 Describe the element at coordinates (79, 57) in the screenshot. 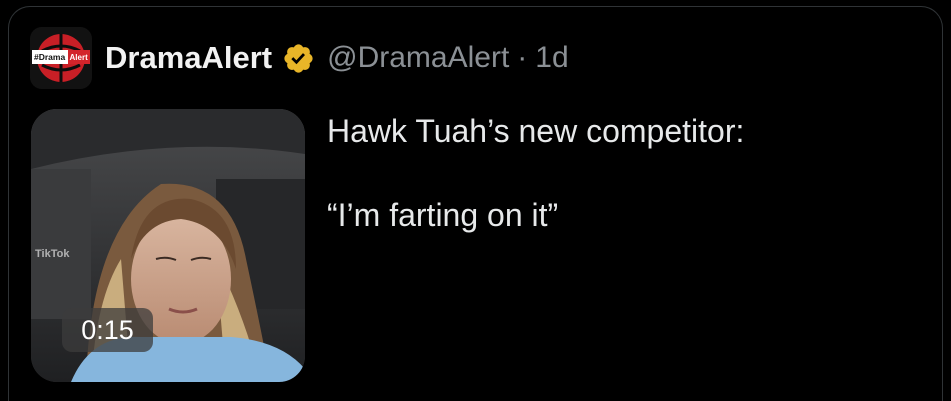

I see `avatar-text-right: Alert` at that location.